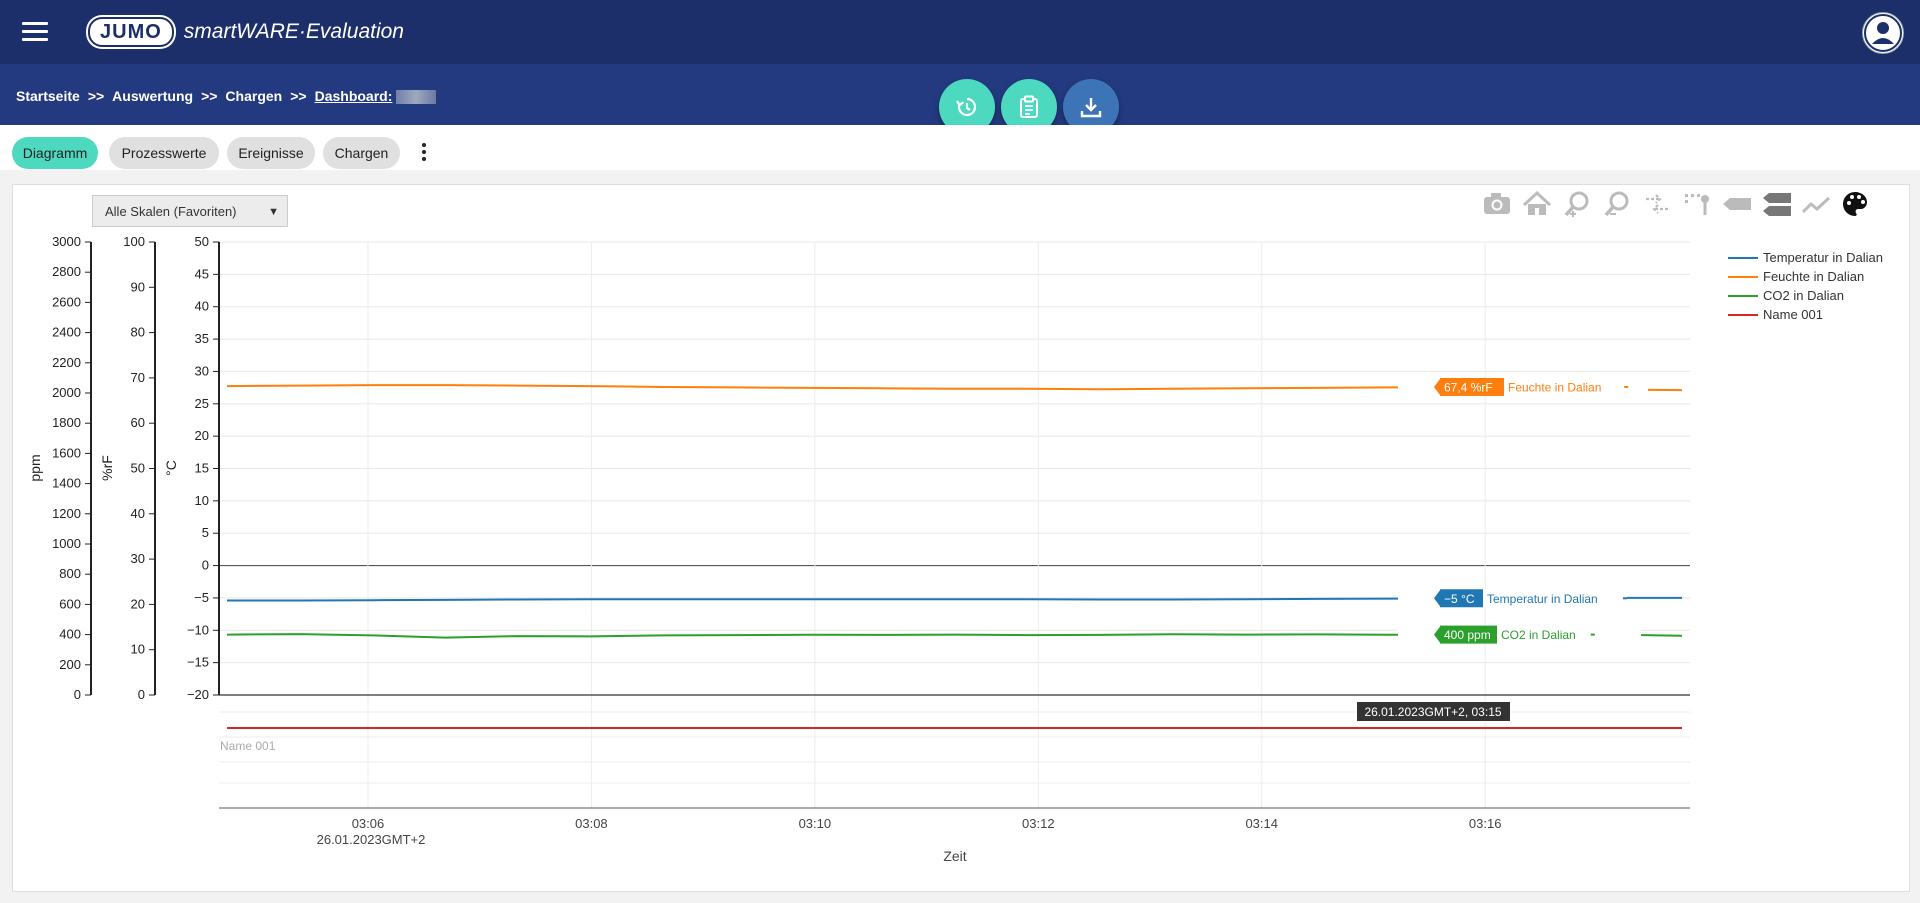 This screenshot has height=903, width=1920. Describe the element at coordinates (1537, 204) in the screenshot. I see `home-icon` at that location.